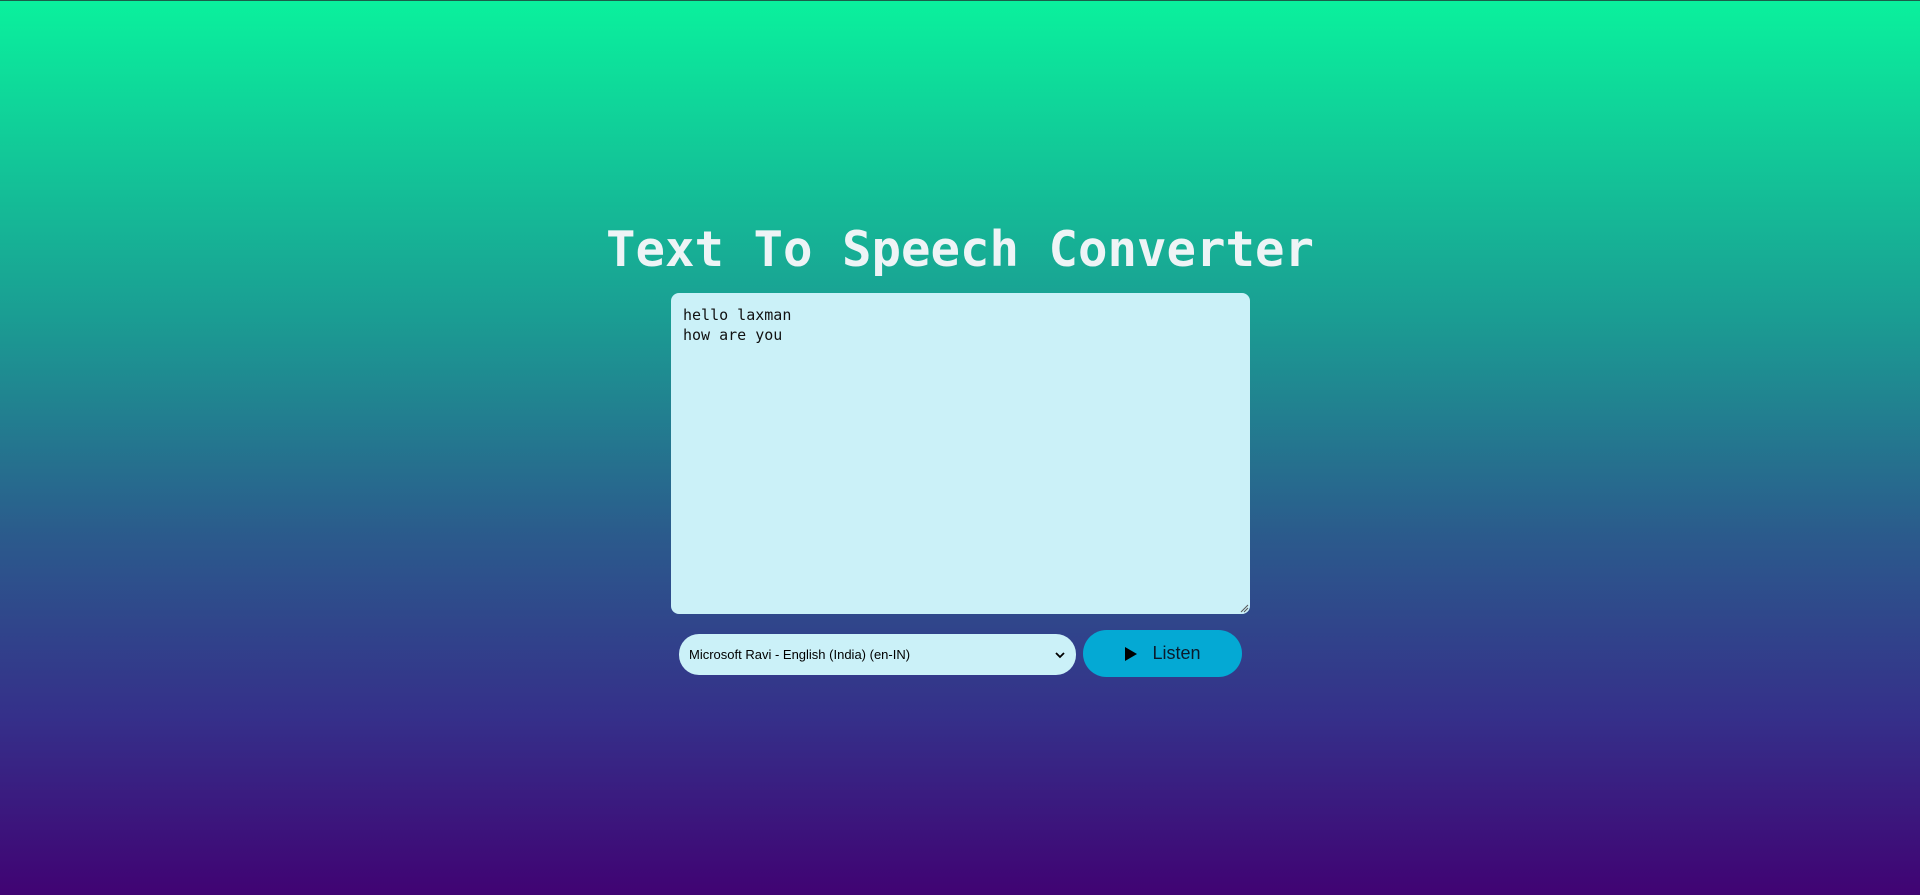  I want to click on listen-button: Listen, so click(1162, 653).